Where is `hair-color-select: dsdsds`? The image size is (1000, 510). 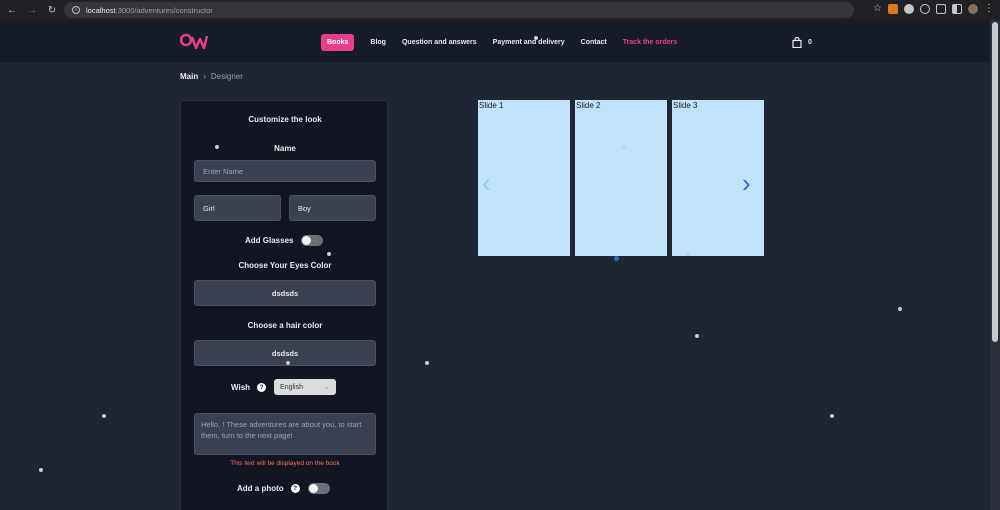 hair-color-select: dsdsds is located at coordinates (285, 353).